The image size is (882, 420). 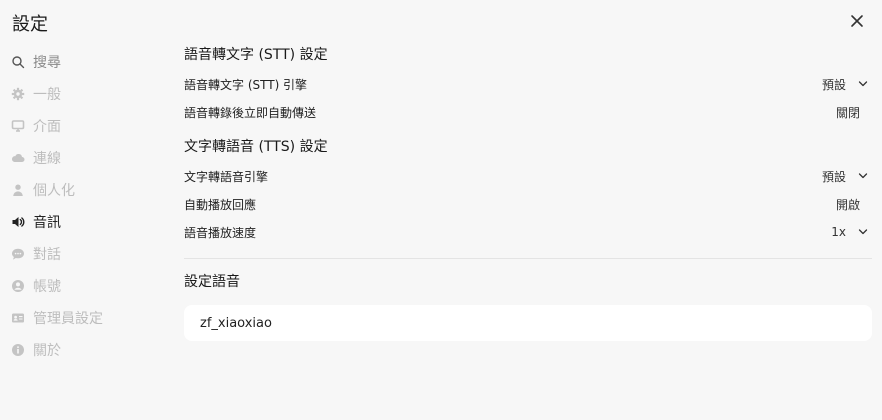 What do you see at coordinates (54, 191) in the screenshot?
I see `sidebar-item-label: 個人化` at bounding box center [54, 191].